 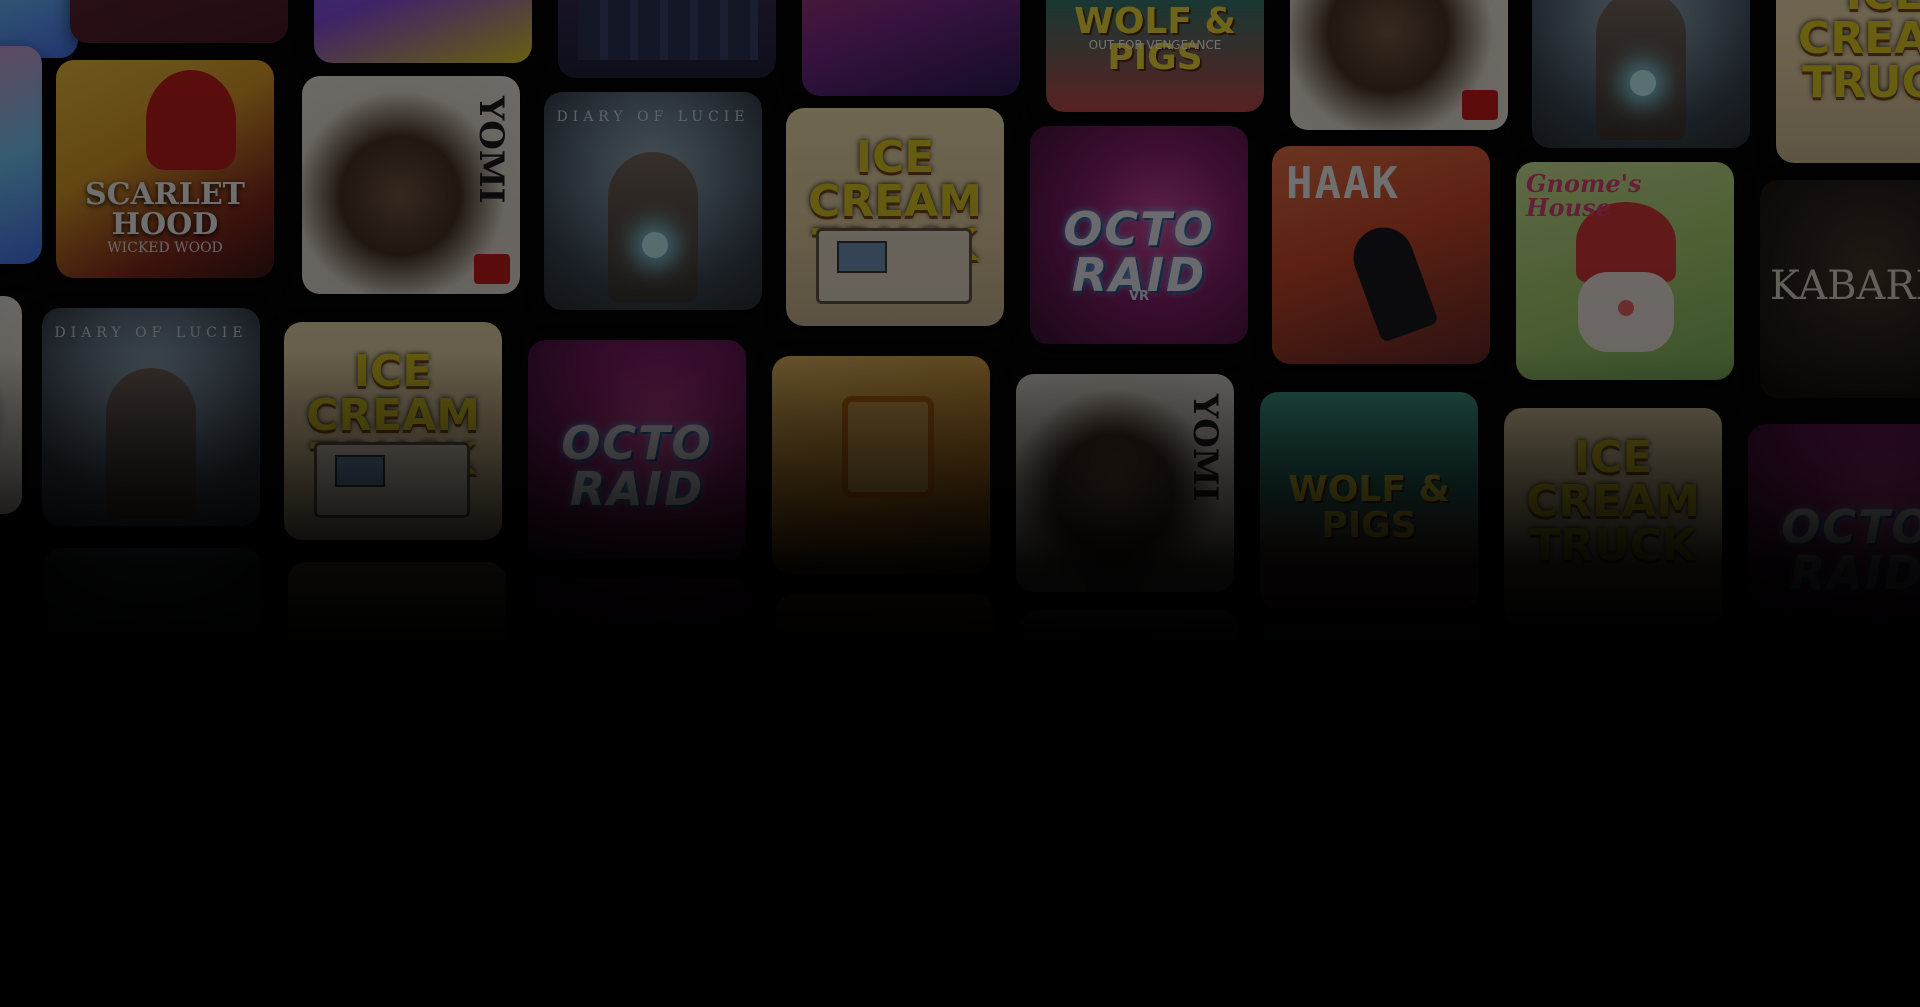 I want to click on game-subtitle: OUT FOR VENGEANCE, so click(x=1155, y=45).